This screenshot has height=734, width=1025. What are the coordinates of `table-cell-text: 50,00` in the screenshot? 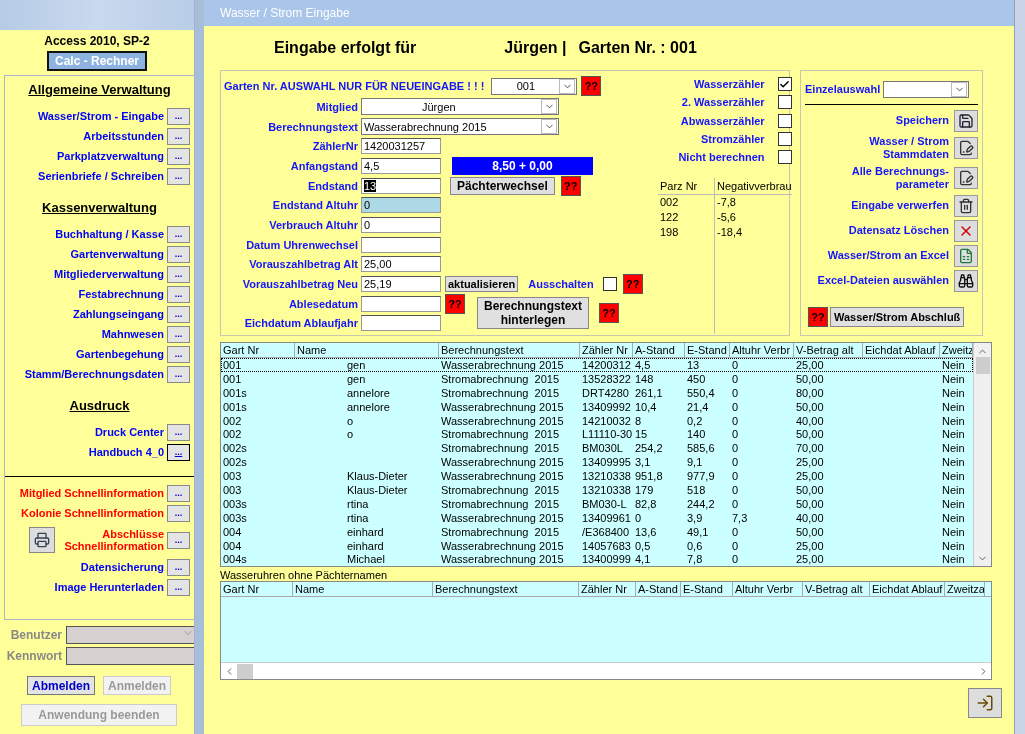 It's located at (810, 503).